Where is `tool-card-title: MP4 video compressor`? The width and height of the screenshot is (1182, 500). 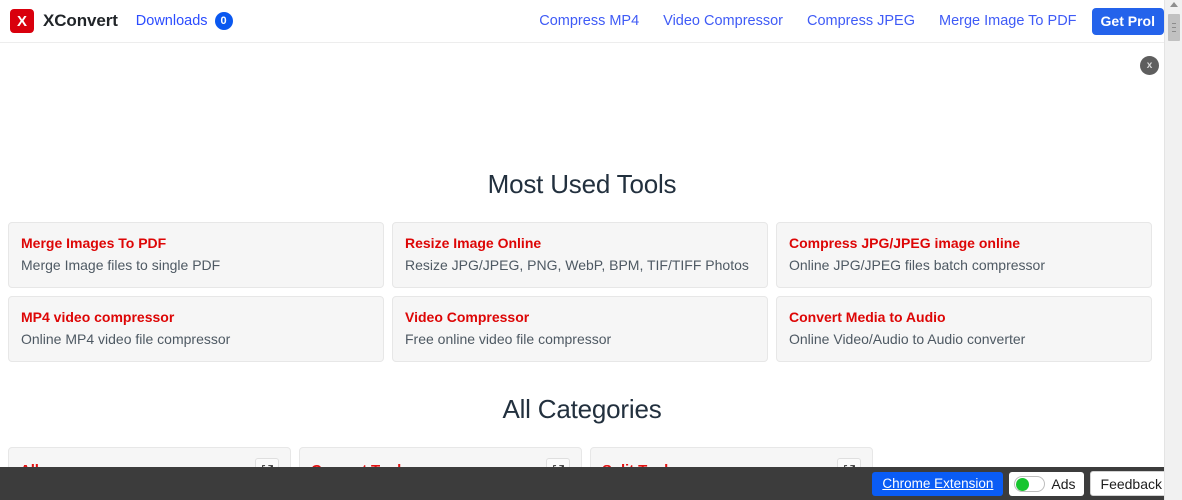 tool-card-title: MP4 video compressor is located at coordinates (98, 316).